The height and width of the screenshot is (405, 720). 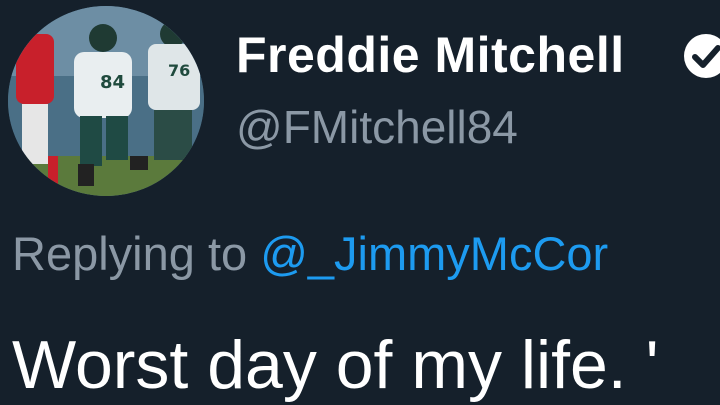 I want to click on handle: @FMitchell84, so click(x=377, y=127).